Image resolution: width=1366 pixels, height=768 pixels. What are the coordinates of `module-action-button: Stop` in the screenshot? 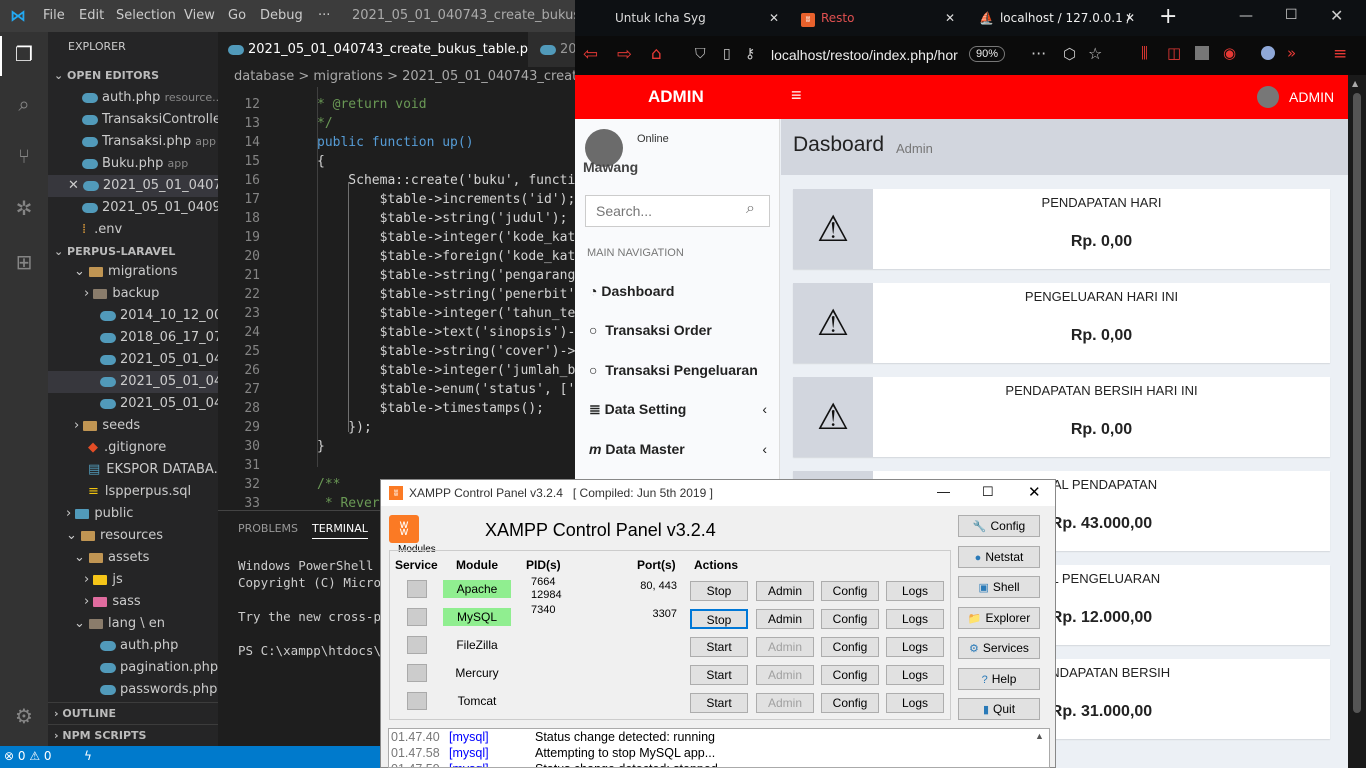 It's located at (719, 619).